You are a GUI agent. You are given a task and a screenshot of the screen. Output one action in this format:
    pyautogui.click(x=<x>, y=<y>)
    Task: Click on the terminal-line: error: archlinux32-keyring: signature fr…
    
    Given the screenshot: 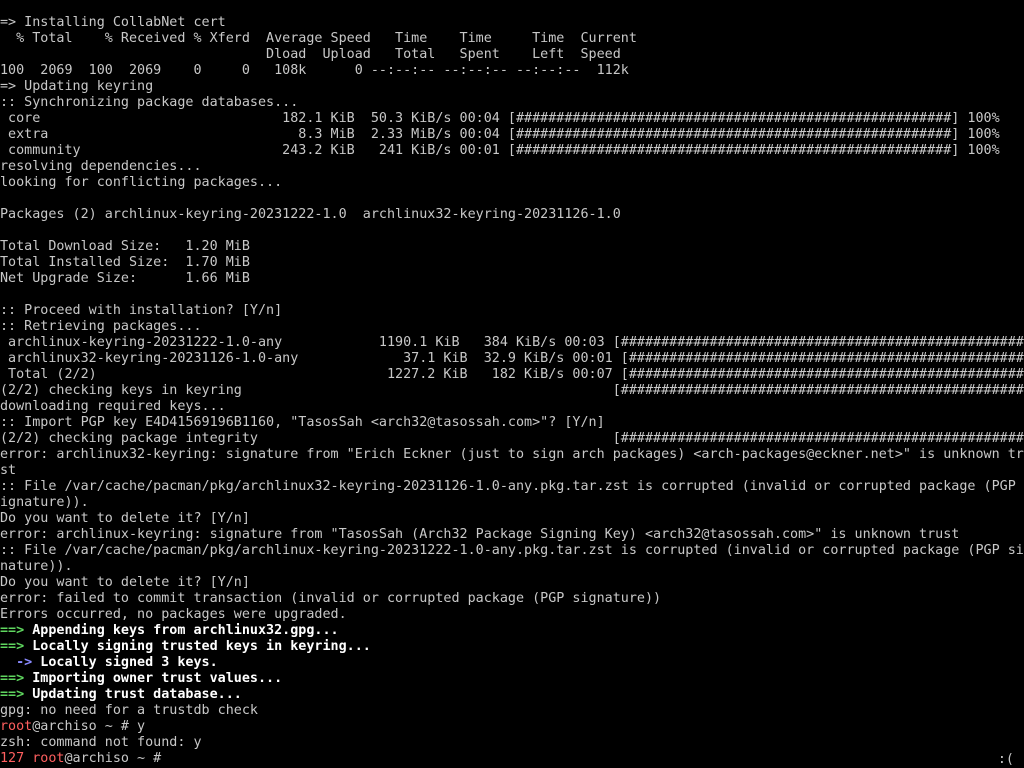 What is the action you would take?
    pyautogui.click(x=512, y=455)
    